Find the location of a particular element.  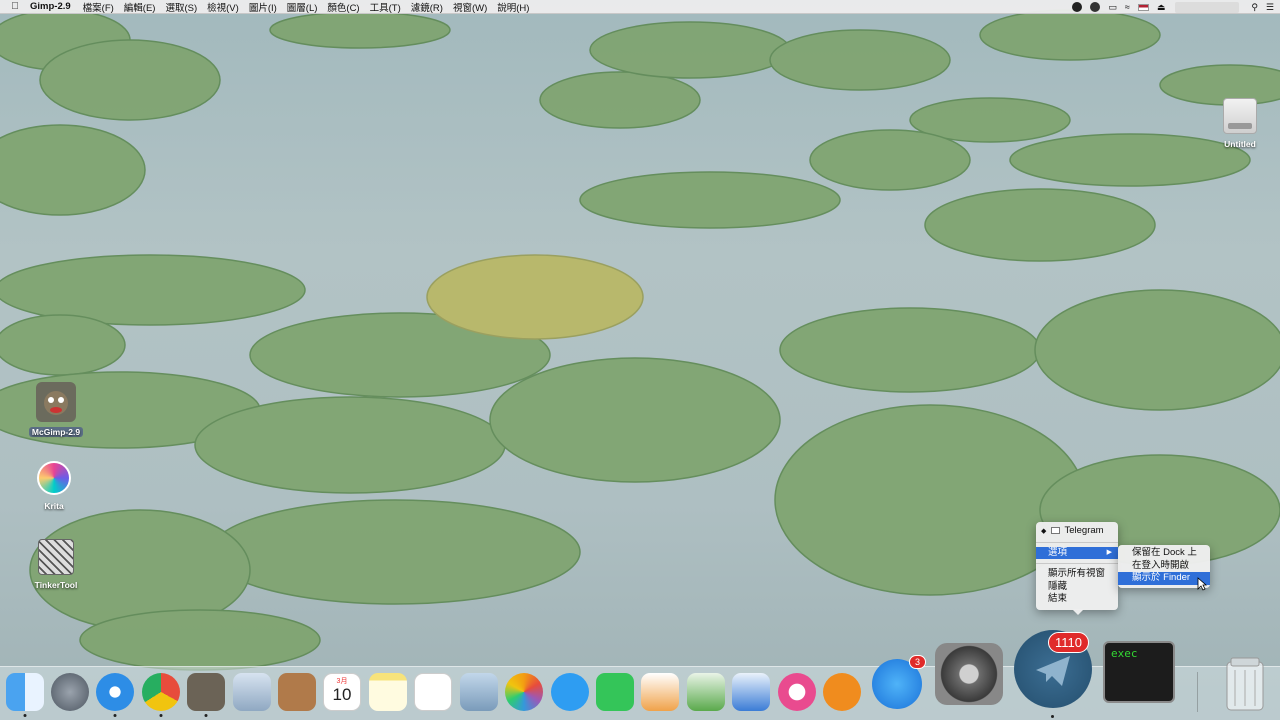

airplay-icon: ▭ is located at coordinates (1112, 7).